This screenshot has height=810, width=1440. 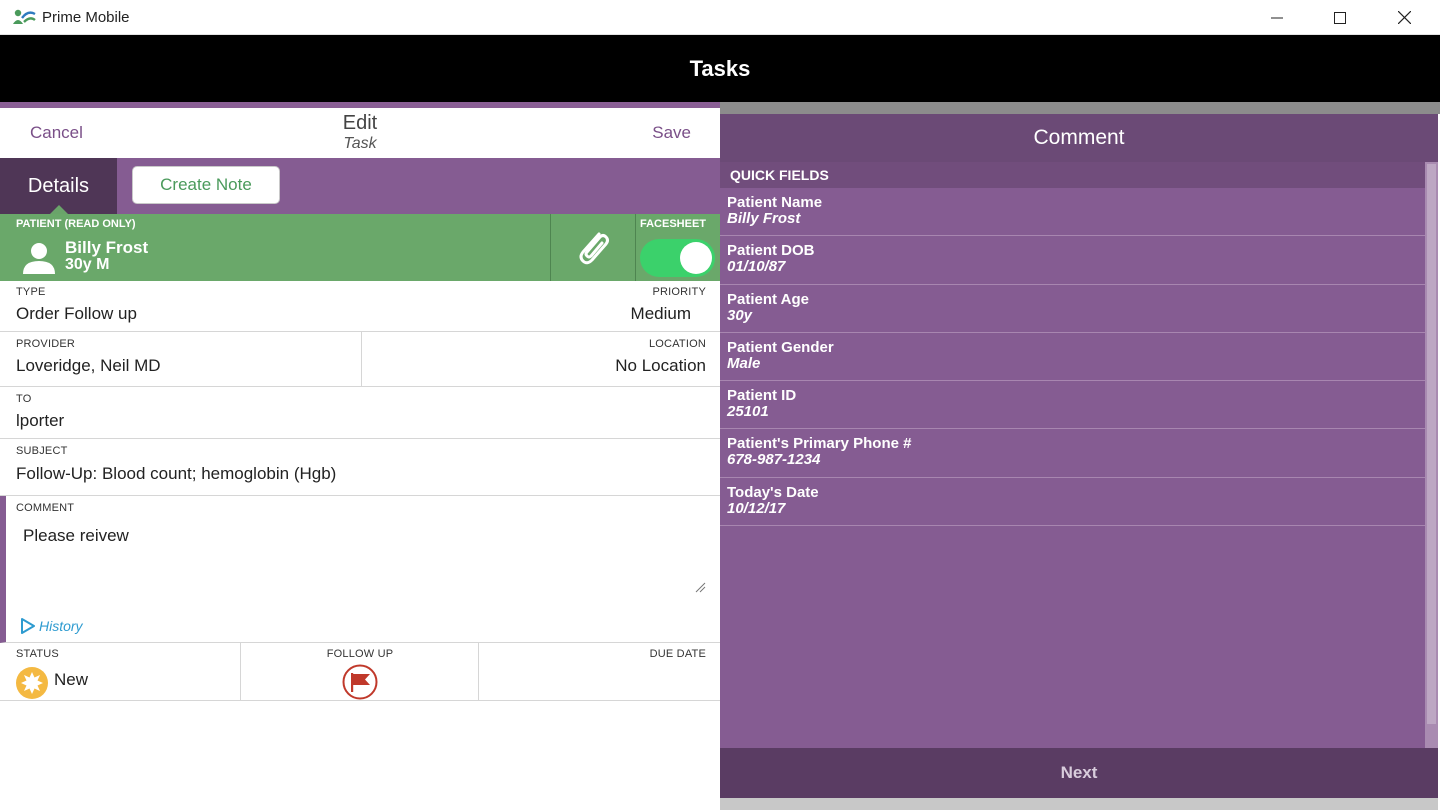 What do you see at coordinates (1080, 108) in the screenshot?
I see `panel-divider` at bounding box center [1080, 108].